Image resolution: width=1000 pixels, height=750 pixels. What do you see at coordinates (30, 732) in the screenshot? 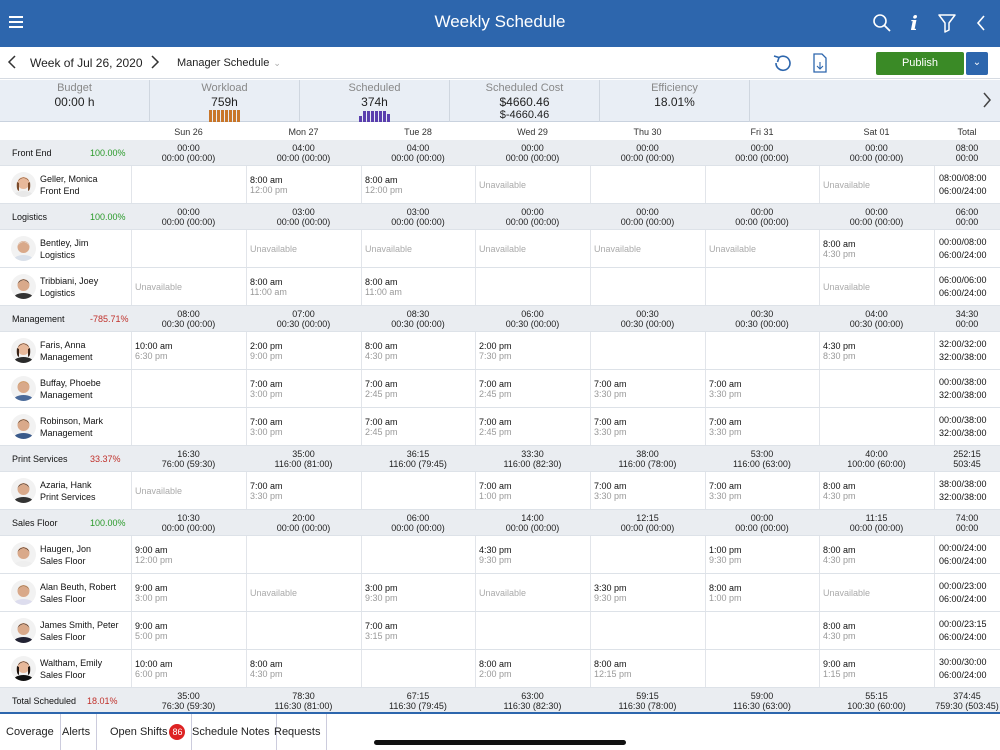
I see `tab-coverage: Coverage` at bounding box center [30, 732].